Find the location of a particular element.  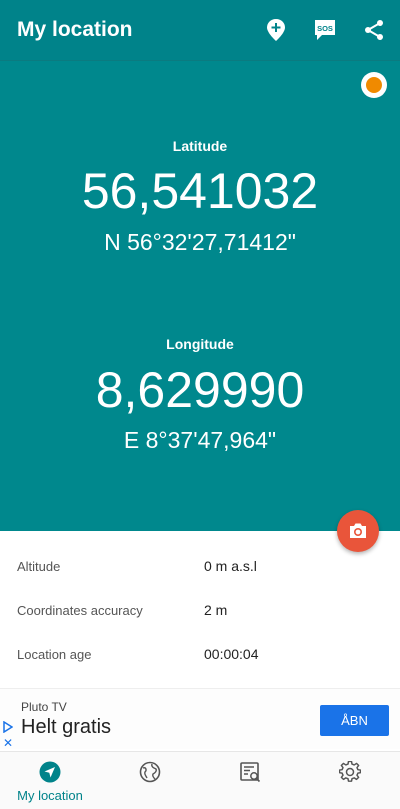

nav-item-my-location: My location is located at coordinates (50, 780).